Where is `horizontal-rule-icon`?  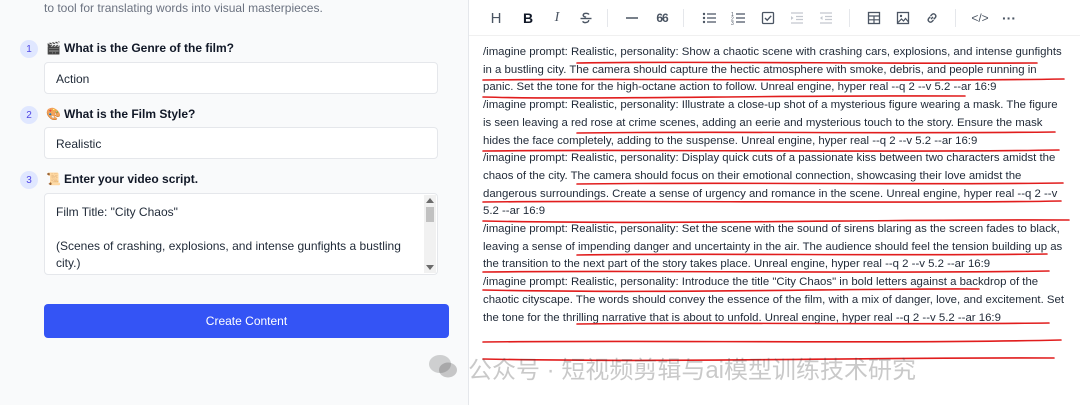 horizontal-rule-icon is located at coordinates (632, 18).